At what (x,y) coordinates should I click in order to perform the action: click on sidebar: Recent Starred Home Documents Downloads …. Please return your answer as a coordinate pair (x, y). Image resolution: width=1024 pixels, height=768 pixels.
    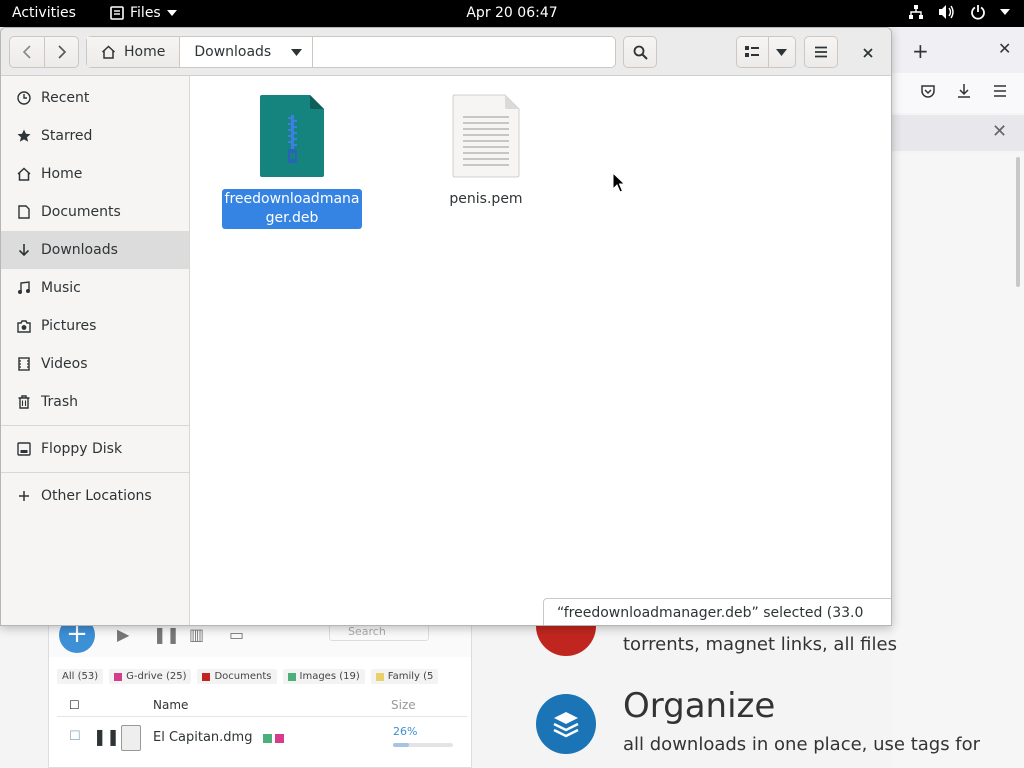
    Looking at the image, I should click on (95, 350).